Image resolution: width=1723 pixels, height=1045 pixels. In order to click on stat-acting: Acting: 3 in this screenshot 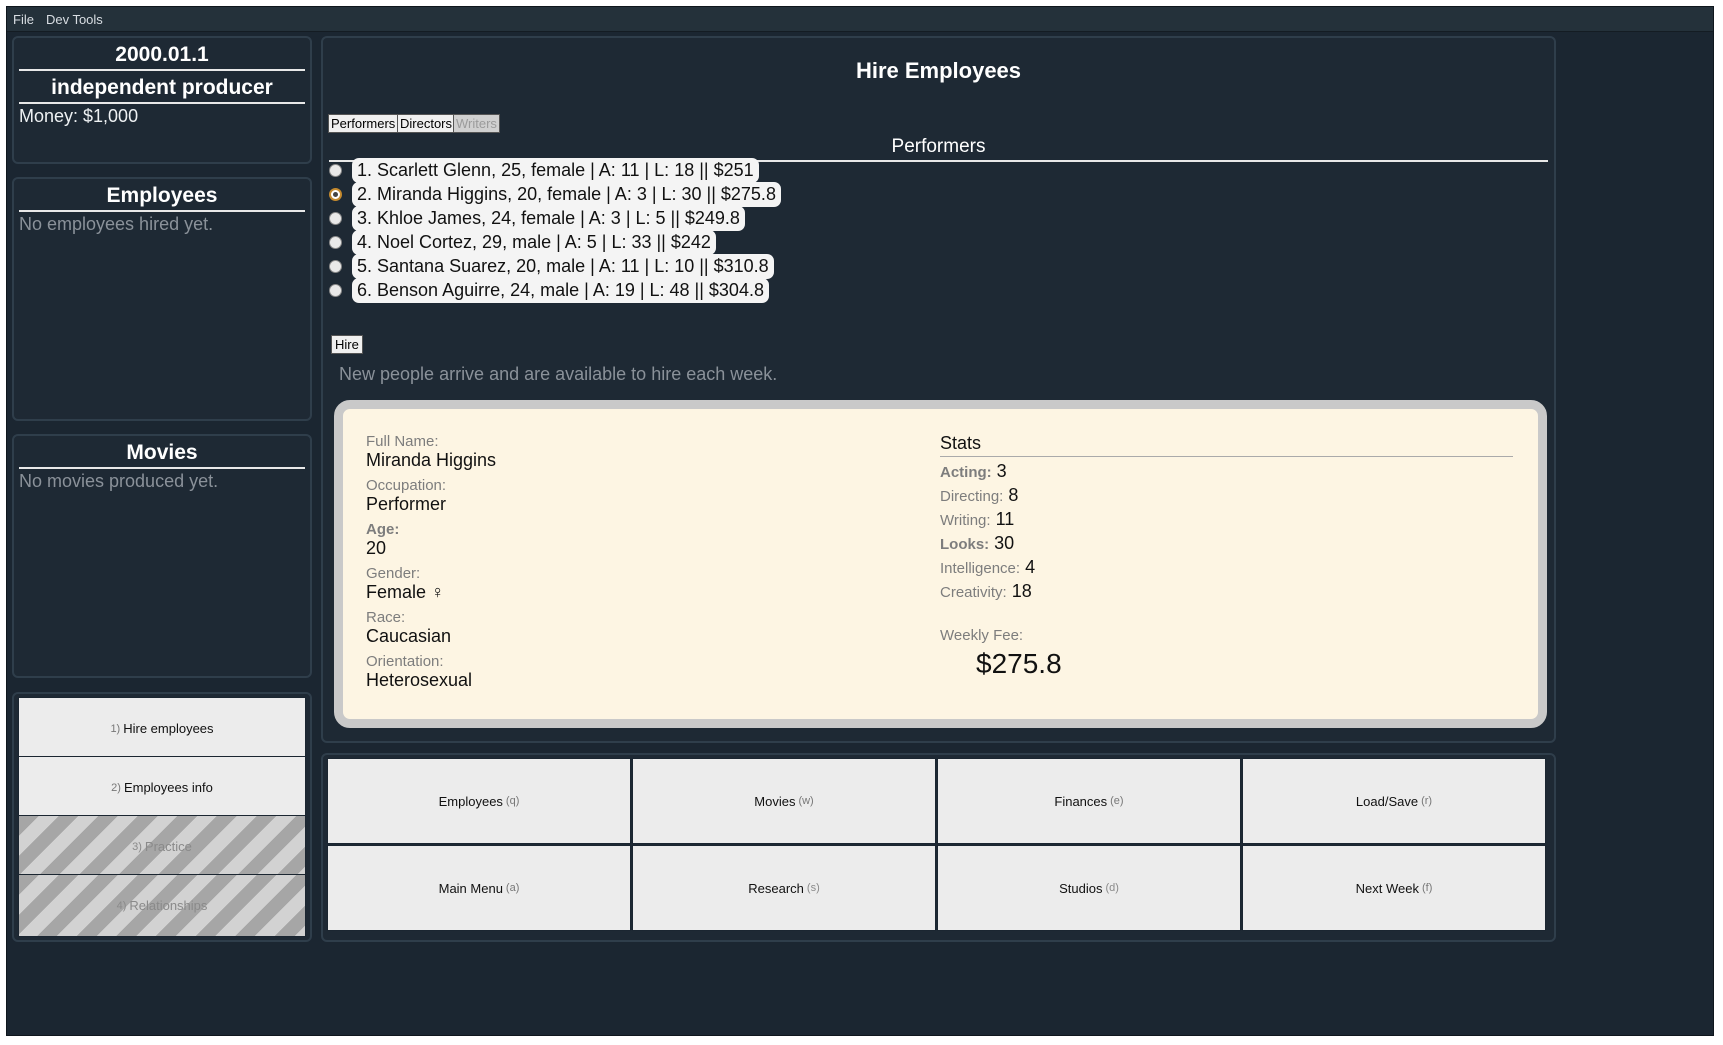, I will do `click(1226, 473)`.